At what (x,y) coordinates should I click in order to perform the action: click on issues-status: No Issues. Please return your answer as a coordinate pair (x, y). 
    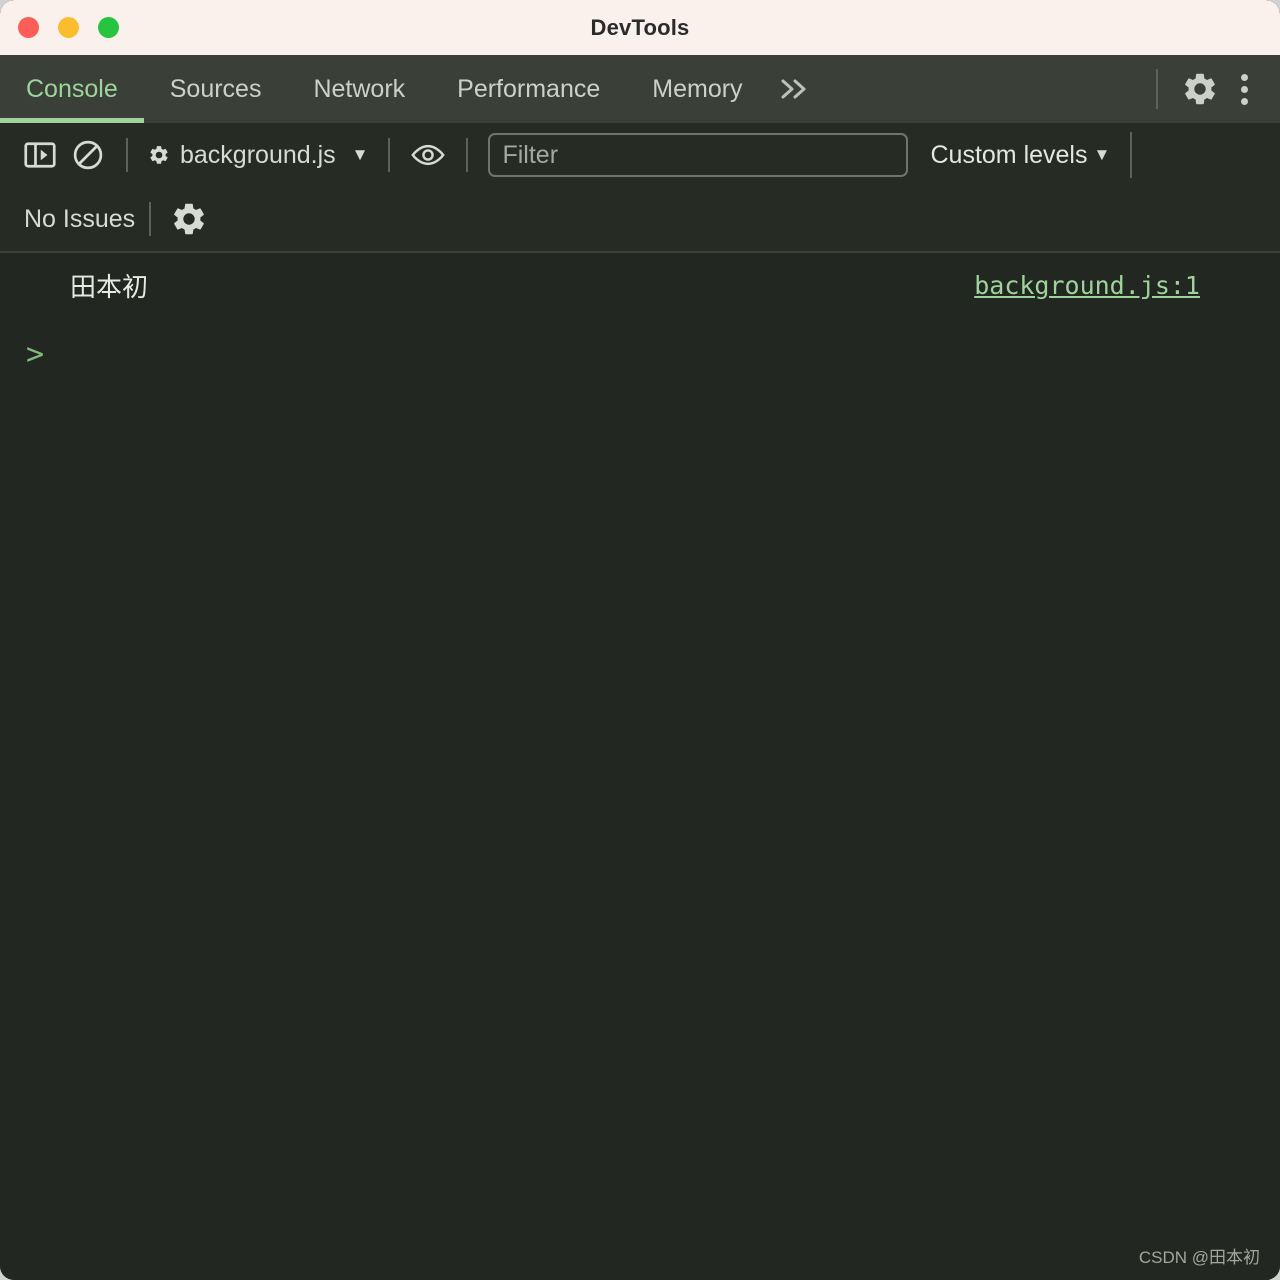
    Looking at the image, I should click on (75, 219).